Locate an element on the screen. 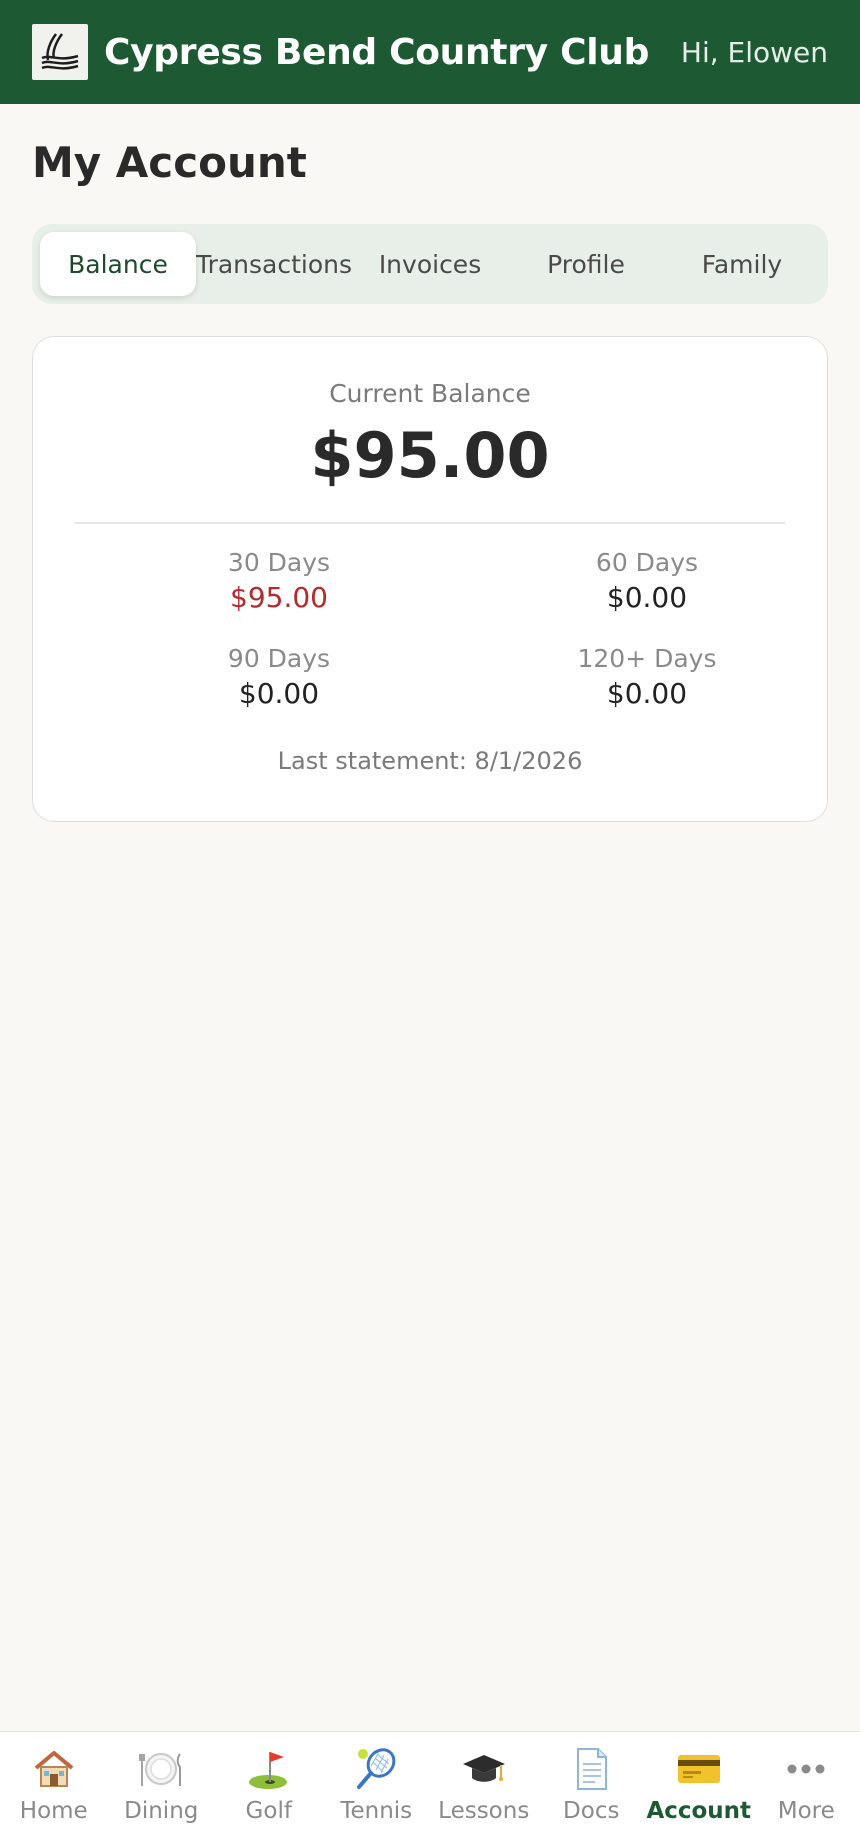 This screenshot has height=1840, width=860. credit-card-icon is located at coordinates (699, 1769).